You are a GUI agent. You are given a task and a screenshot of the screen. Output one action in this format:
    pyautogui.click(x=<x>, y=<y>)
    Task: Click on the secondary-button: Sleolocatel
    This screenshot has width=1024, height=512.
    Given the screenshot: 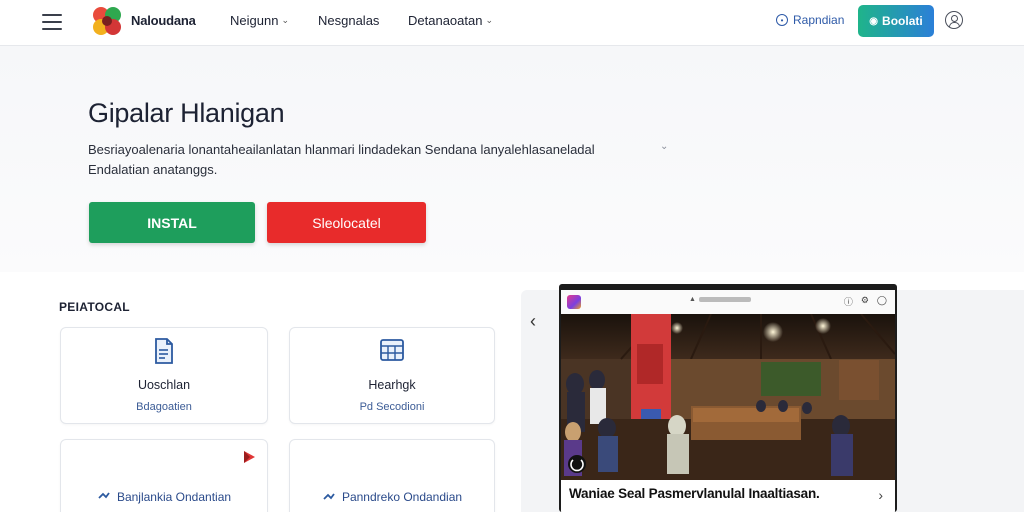 What is the action you would take?
    pyautogui.click(x=346, y=222)
    